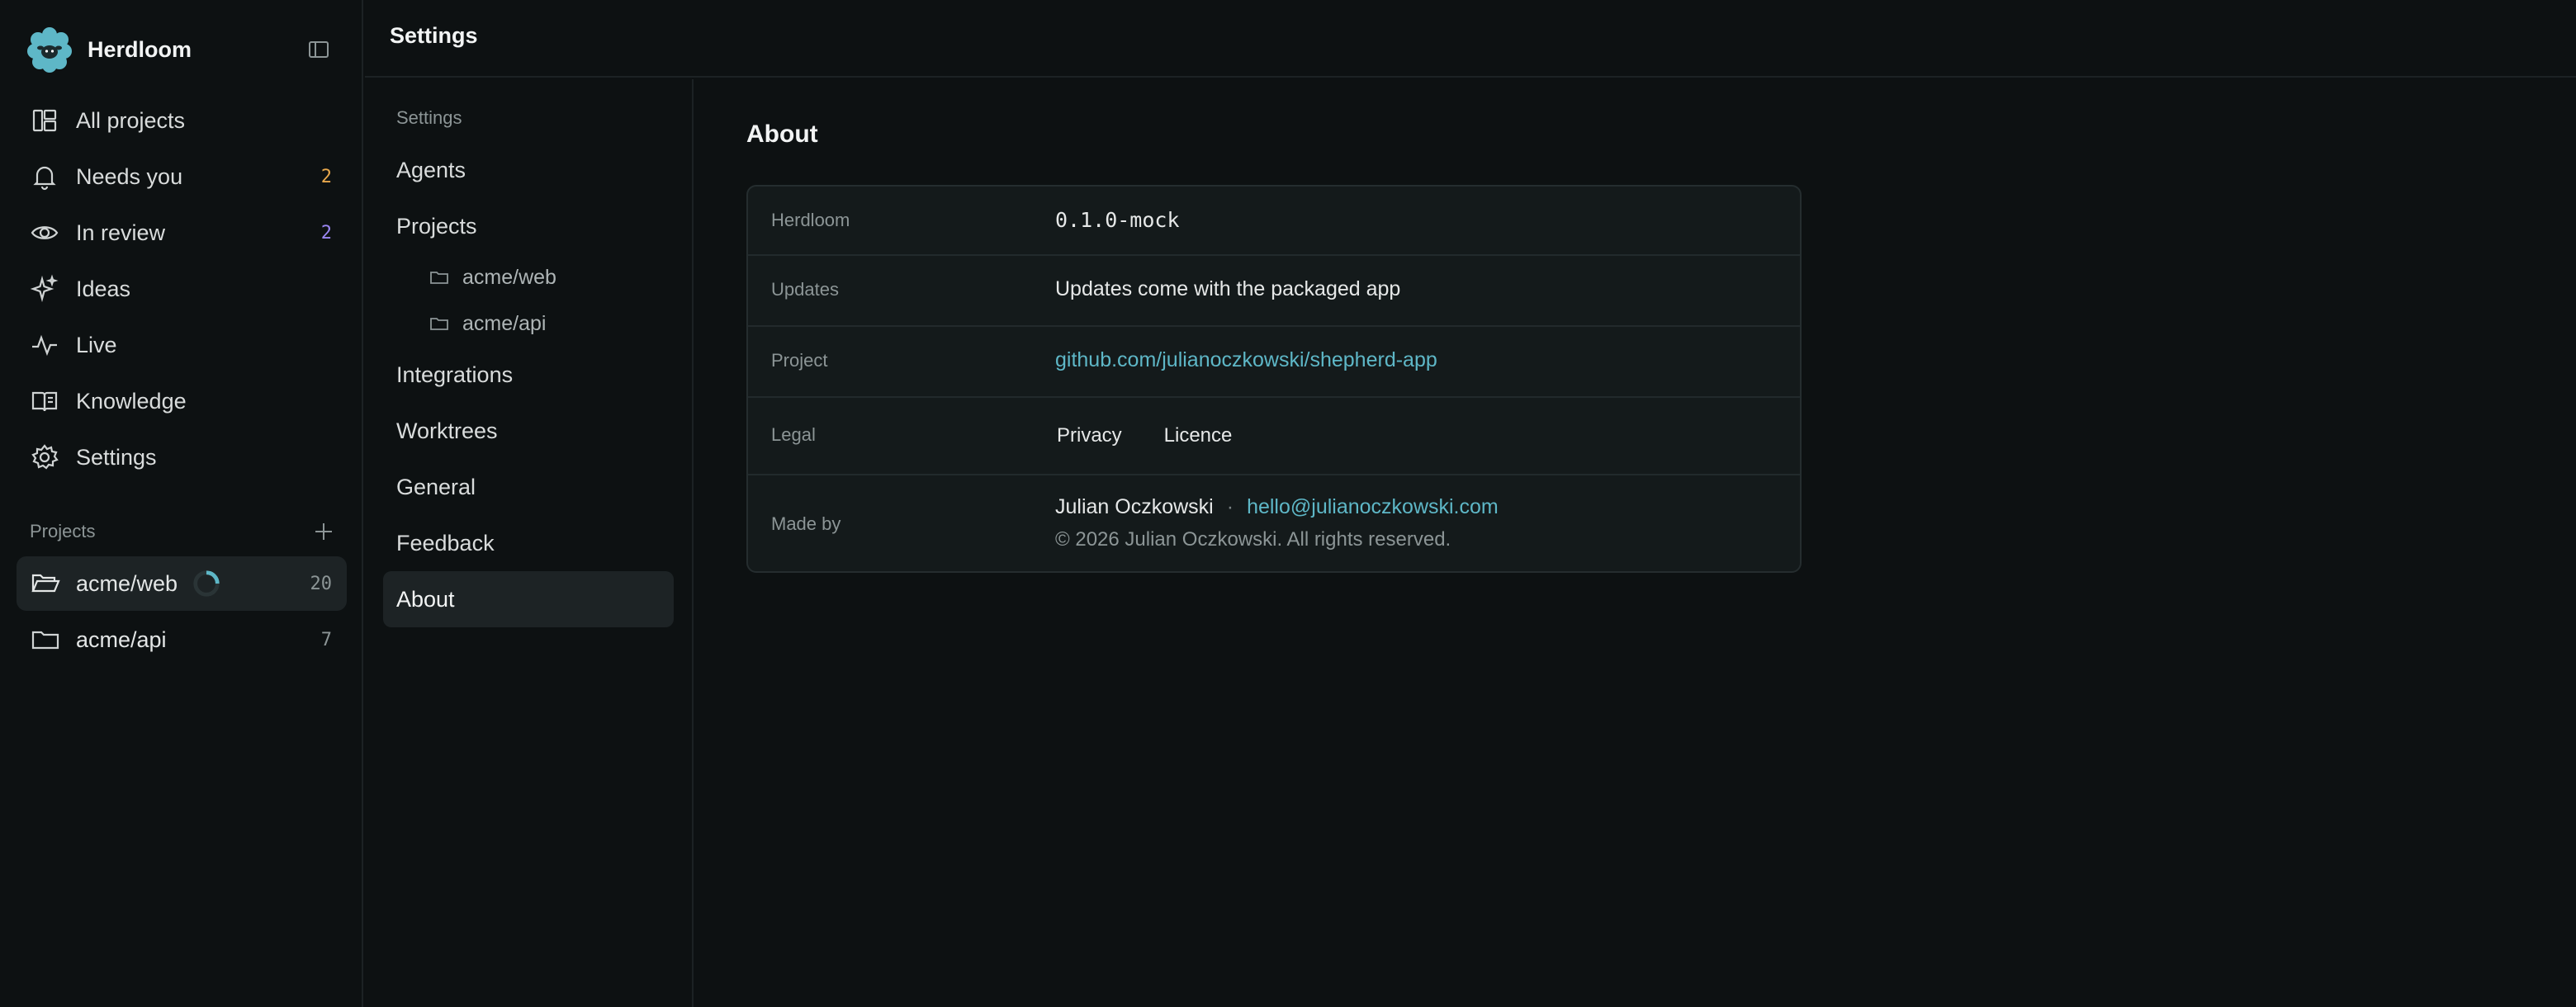 The height and width of the screenshot is (1007, 2576). I want to click on project-item-acme-api: acme/api 7, so click(182, 639).